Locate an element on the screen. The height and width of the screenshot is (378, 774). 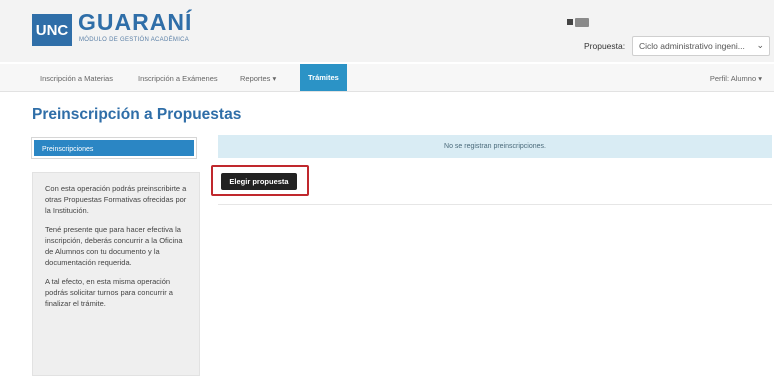
propuesta-select: Ciclo administrativo ingeni... ⌄ is located at coordinates (701, 46).